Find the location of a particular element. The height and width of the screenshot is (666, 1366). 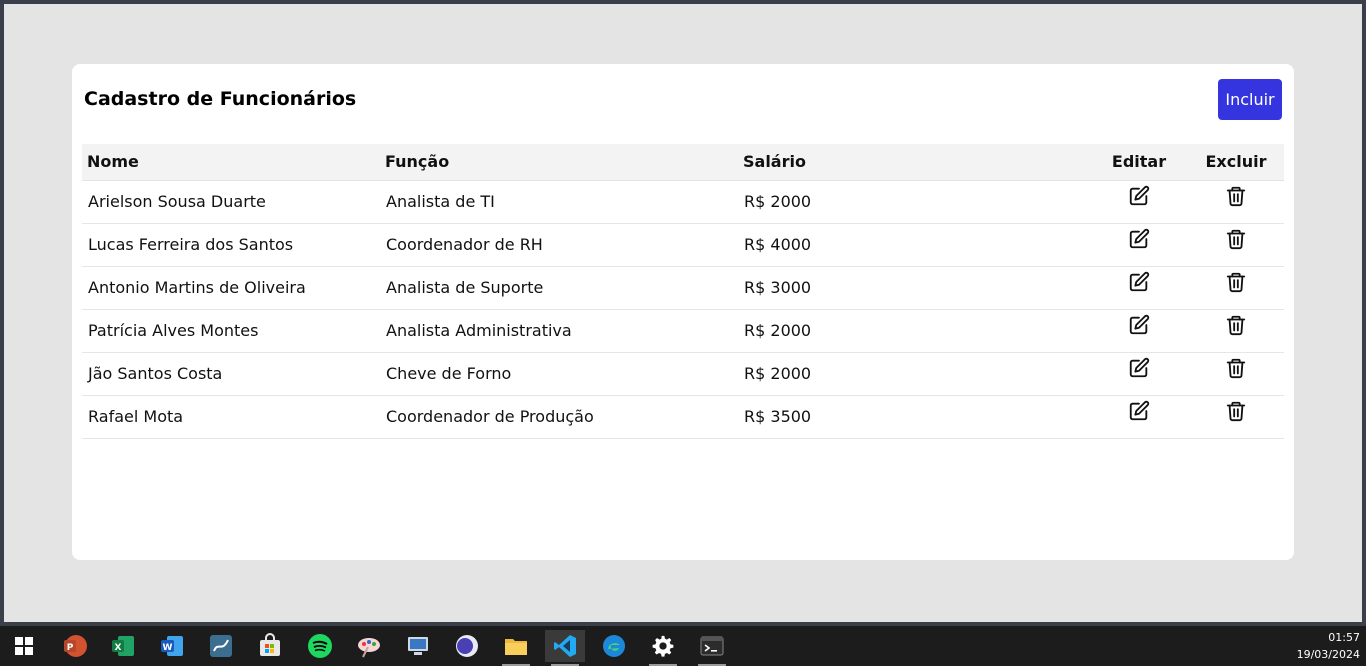

header-salary: Salário is located at coordinates (914, 162).